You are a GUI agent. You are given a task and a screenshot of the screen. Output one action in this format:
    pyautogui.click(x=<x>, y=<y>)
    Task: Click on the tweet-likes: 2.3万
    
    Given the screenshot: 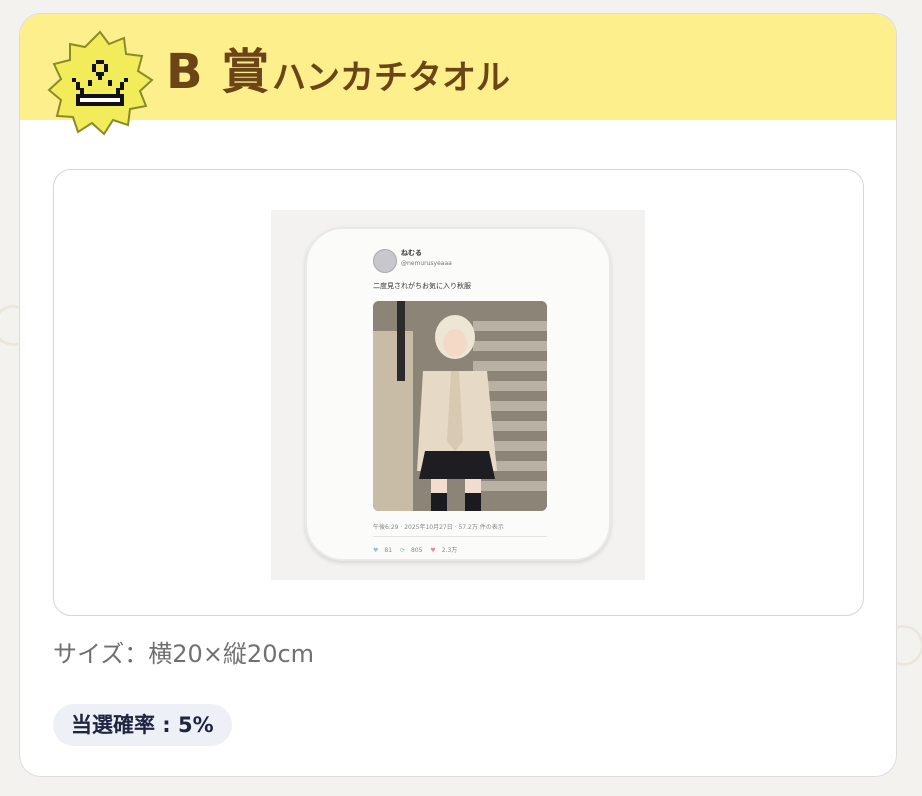 What is the action you would take?
    pyautogui.click(x=449, y=550)
    